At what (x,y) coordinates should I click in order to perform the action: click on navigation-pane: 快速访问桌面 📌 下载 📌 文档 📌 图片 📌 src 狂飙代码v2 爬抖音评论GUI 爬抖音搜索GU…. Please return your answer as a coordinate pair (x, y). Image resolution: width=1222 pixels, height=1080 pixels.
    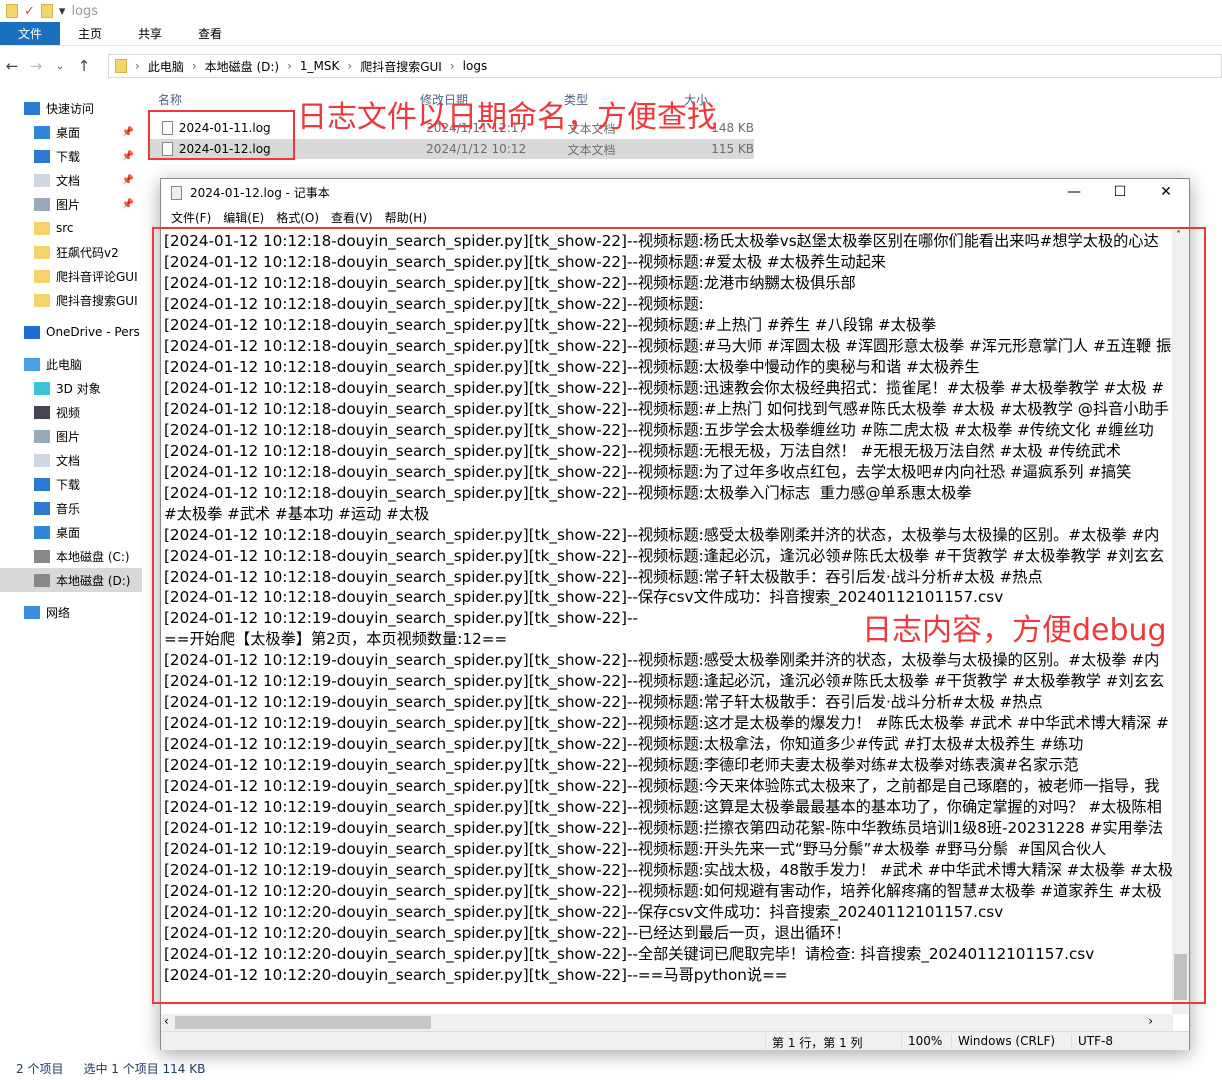
    Looking at the image, I should click on (71, 366).